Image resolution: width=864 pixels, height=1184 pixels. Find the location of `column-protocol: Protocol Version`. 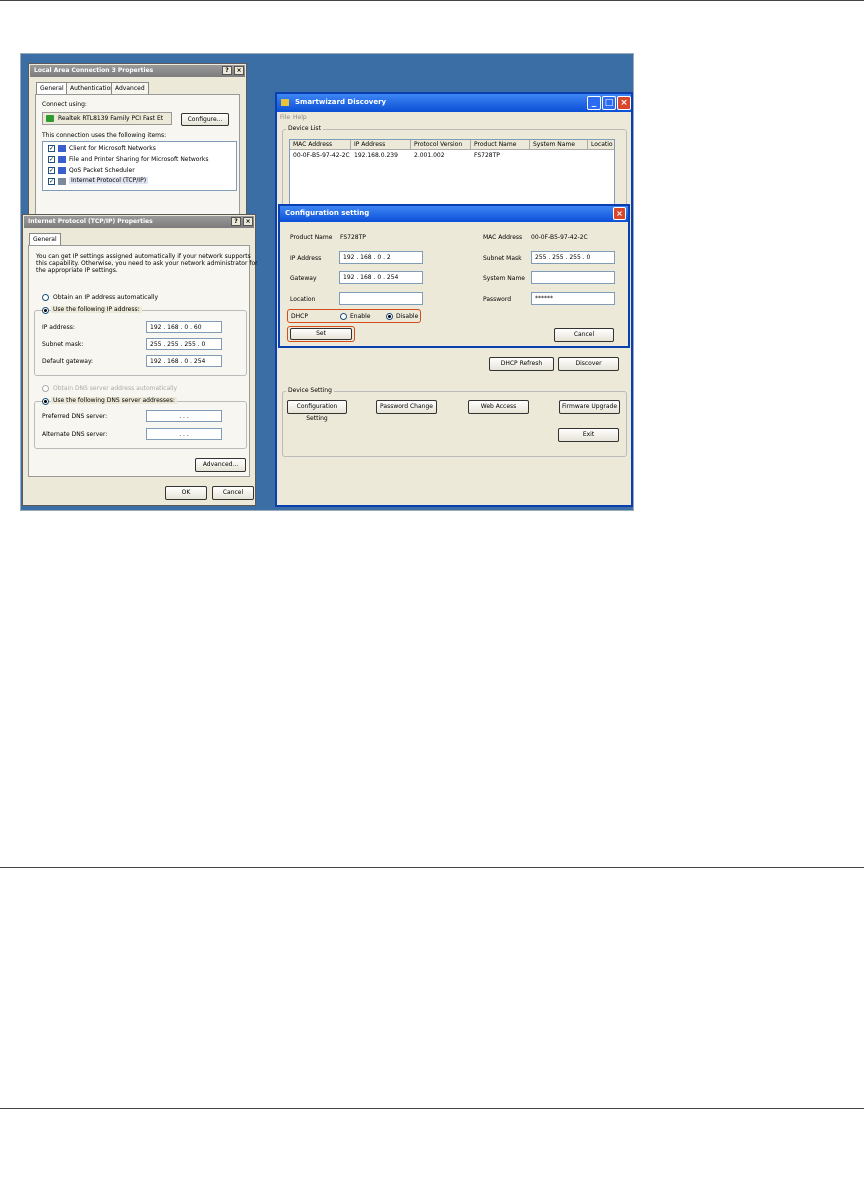

column-protocol: Protocol Version is located at coordinates (441, 145).